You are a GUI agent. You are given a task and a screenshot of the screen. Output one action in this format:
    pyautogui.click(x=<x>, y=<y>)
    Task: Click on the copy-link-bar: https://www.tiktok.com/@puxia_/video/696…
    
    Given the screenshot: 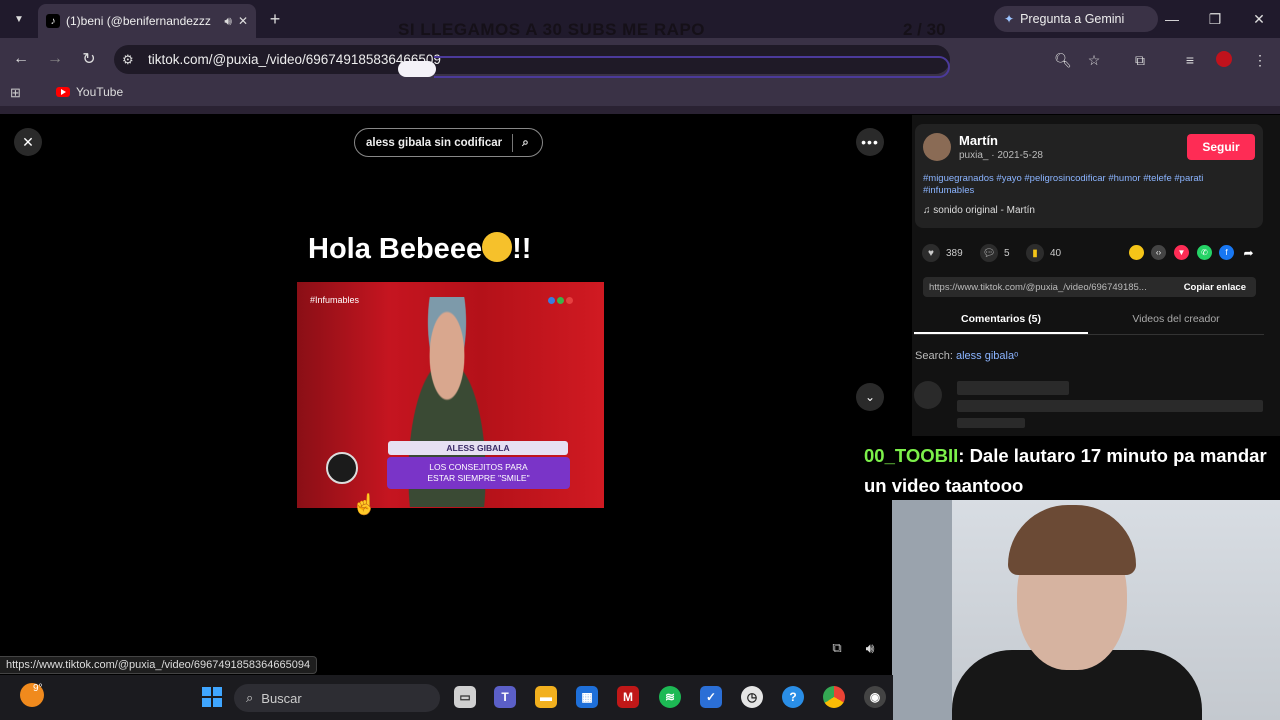 What is the action you would take?
    pyautogui.click(x=1089, y=287)
    